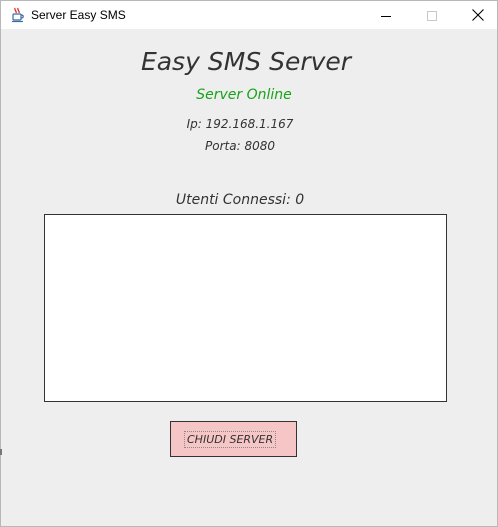 The image size is (498, 527). I want to click on close-server-button: CHIUDI SERVER, so click(233, 439).